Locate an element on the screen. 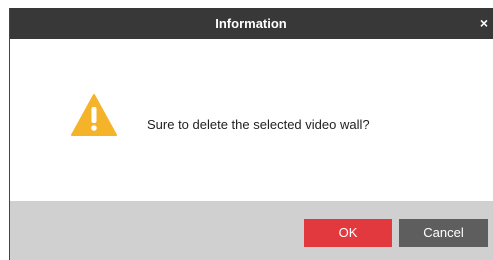 The width and height of the screenshot is (493, 260). left-border is located at coordinates (9, 134).